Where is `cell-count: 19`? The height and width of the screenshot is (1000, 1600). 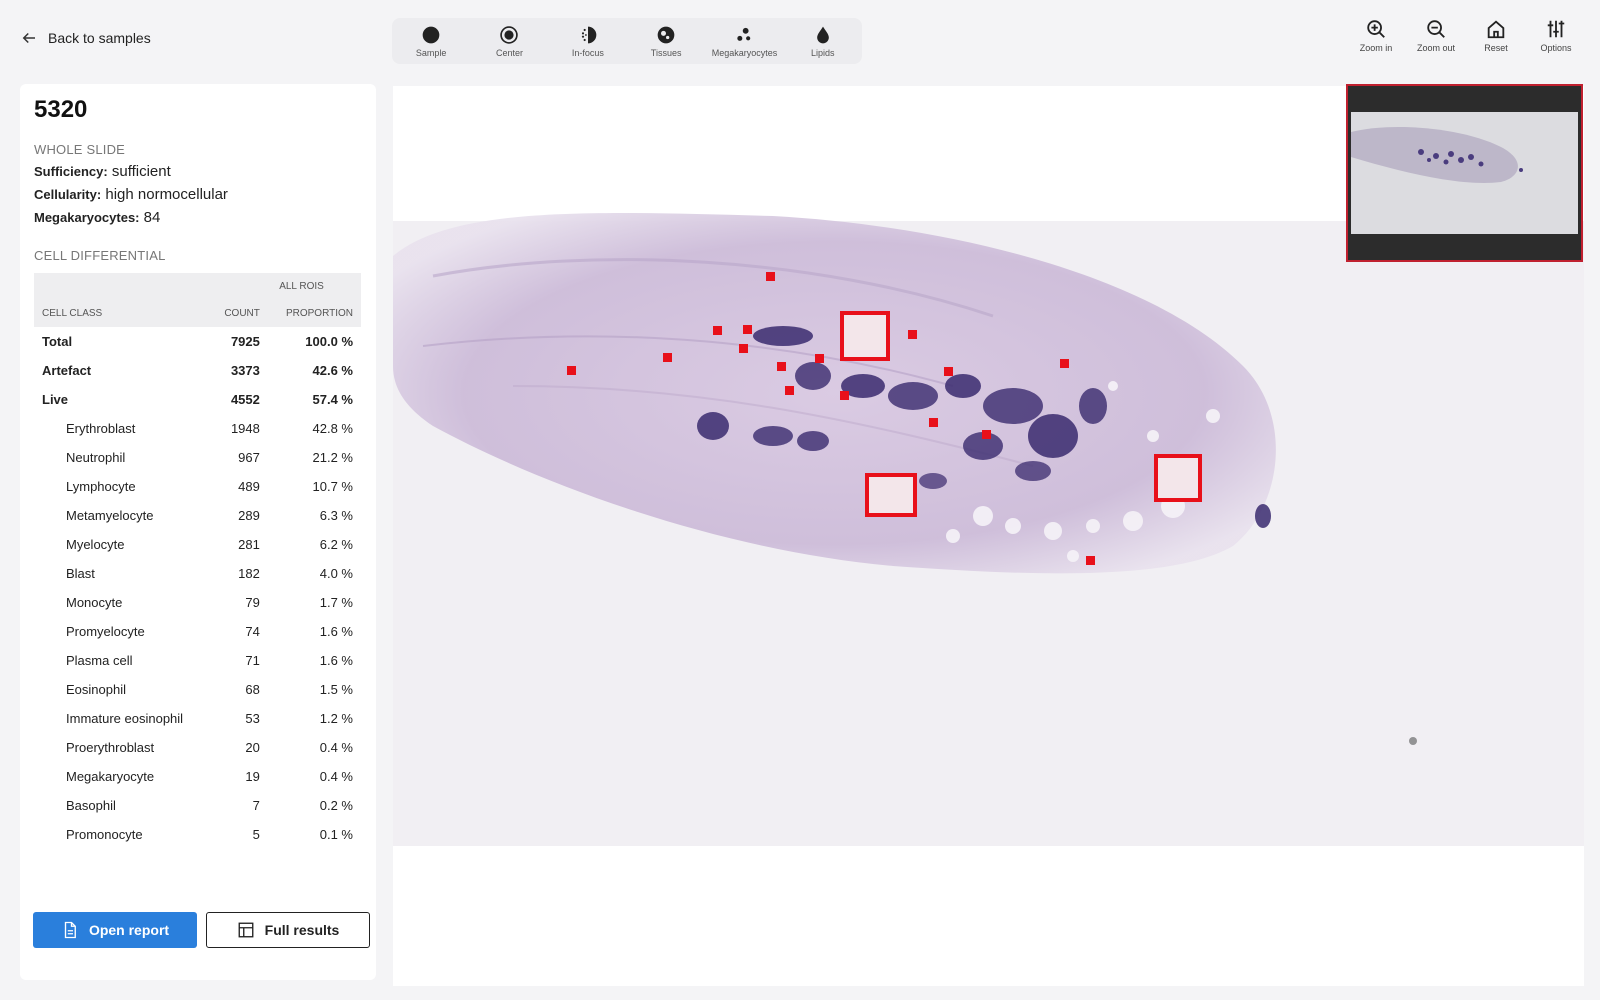 cell-count: 19 is located at coordinates (252, 776).